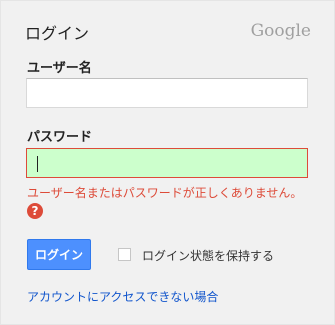 The image size is (335, 325). What do you see at coordinates (124, 254) in the screenshot?
I see `stay-signed-in-checkbox` at bounding box center [124, 254].